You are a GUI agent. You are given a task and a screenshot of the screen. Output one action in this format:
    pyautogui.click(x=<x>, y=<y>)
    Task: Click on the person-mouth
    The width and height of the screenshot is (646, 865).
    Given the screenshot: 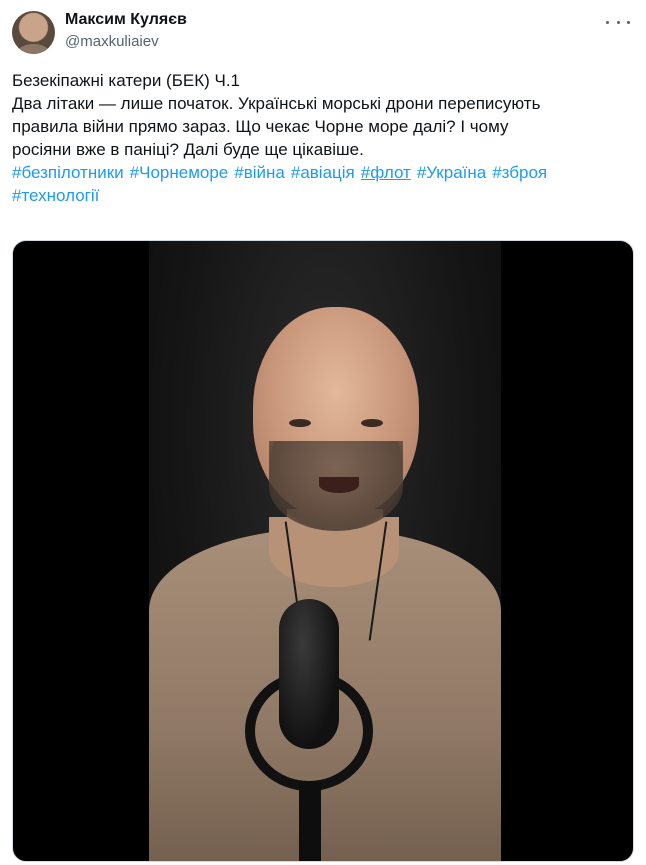 What is the action you would take?
    pyautogui.click(x=339, y=485)
    